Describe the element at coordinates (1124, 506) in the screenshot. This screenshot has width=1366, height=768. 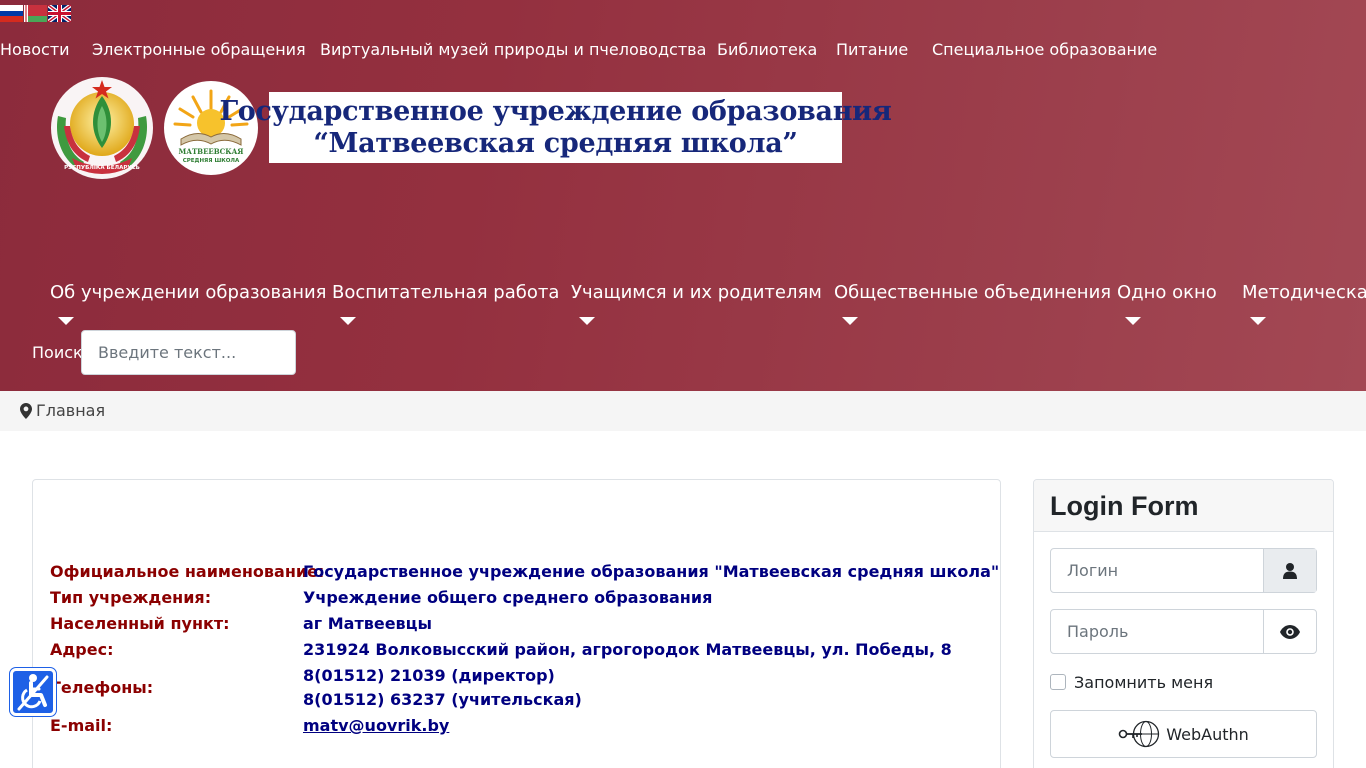
I see `login-form-title: Login Form` at that location.